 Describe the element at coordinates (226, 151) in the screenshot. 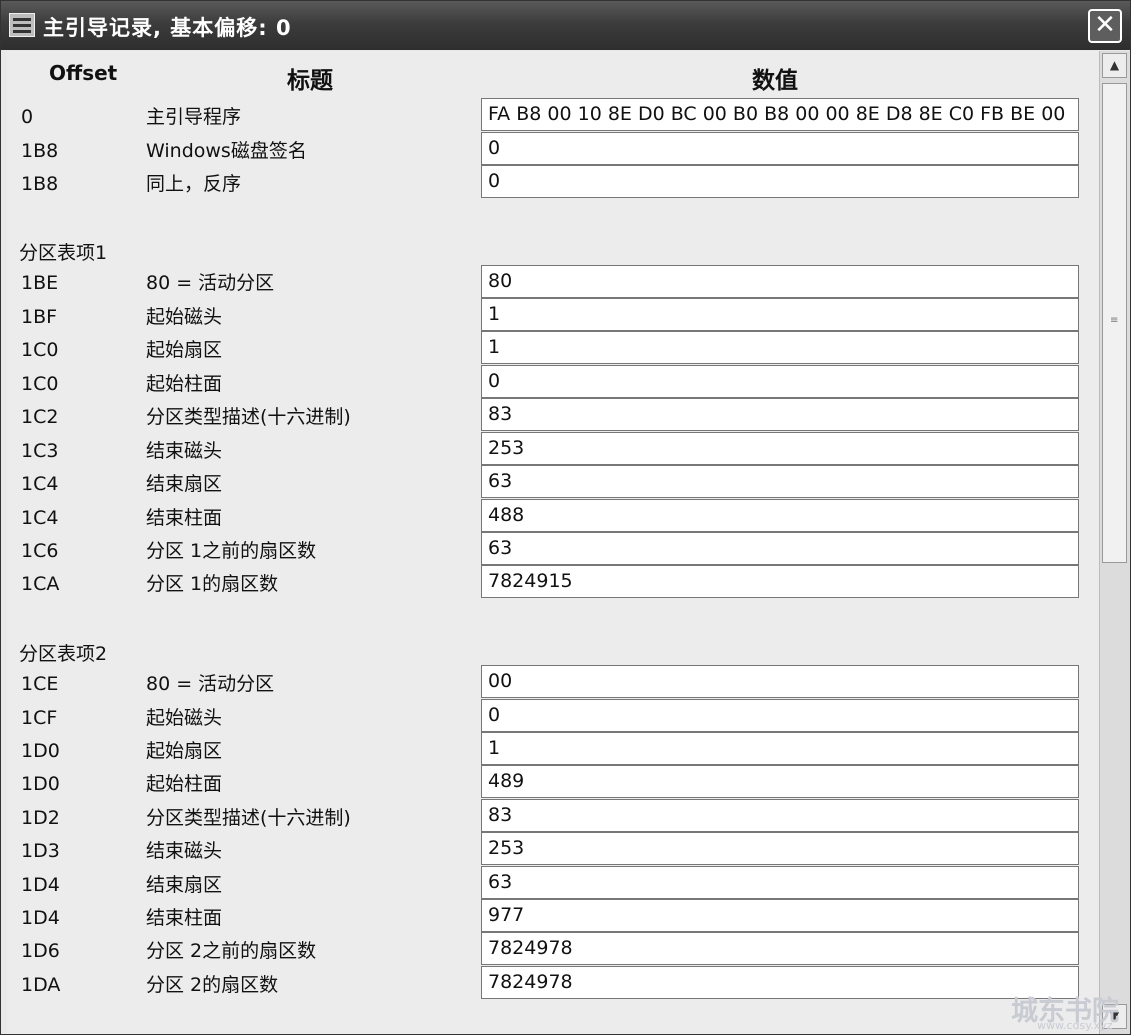

I see `row-label: Windows磁盘签名` at that location.